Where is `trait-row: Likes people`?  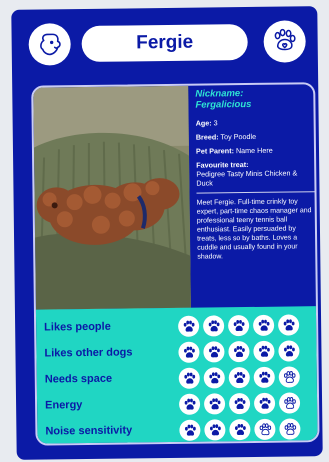 trait-row: Likes people is located at coordinates (178, 327).